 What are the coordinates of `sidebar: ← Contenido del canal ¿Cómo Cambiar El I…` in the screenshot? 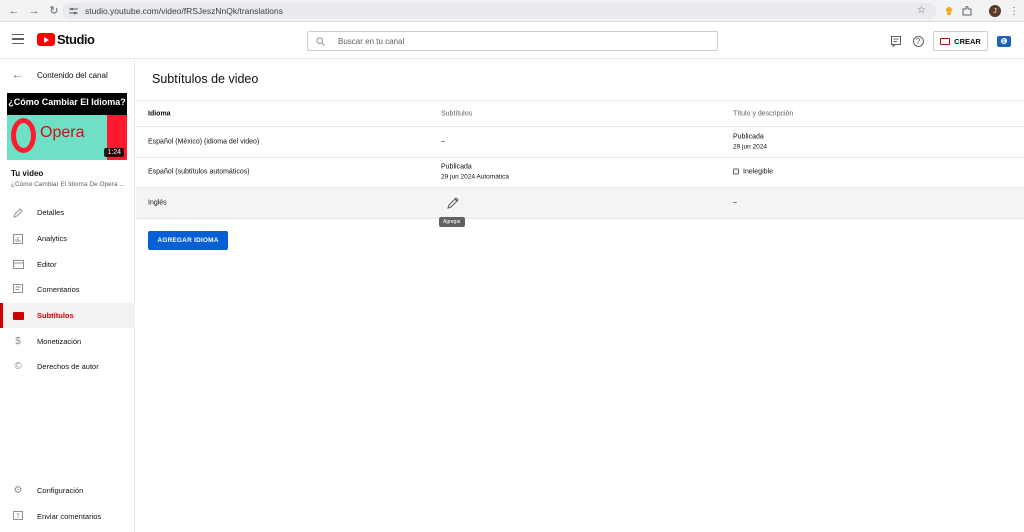 It's located at (67, 296).